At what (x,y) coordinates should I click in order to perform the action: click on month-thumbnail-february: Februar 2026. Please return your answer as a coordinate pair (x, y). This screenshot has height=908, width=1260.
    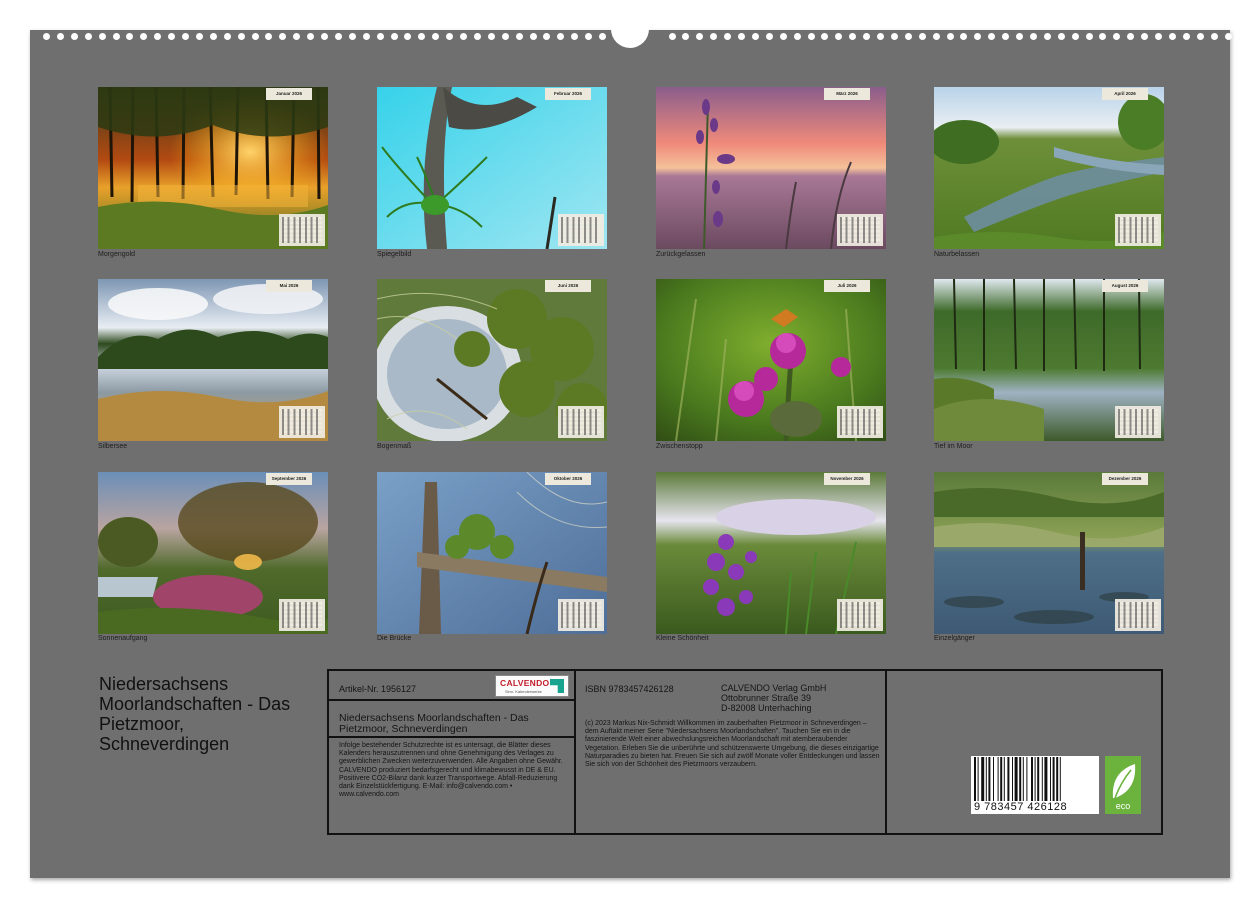
    Looking at the image, I should click on (492, 168).